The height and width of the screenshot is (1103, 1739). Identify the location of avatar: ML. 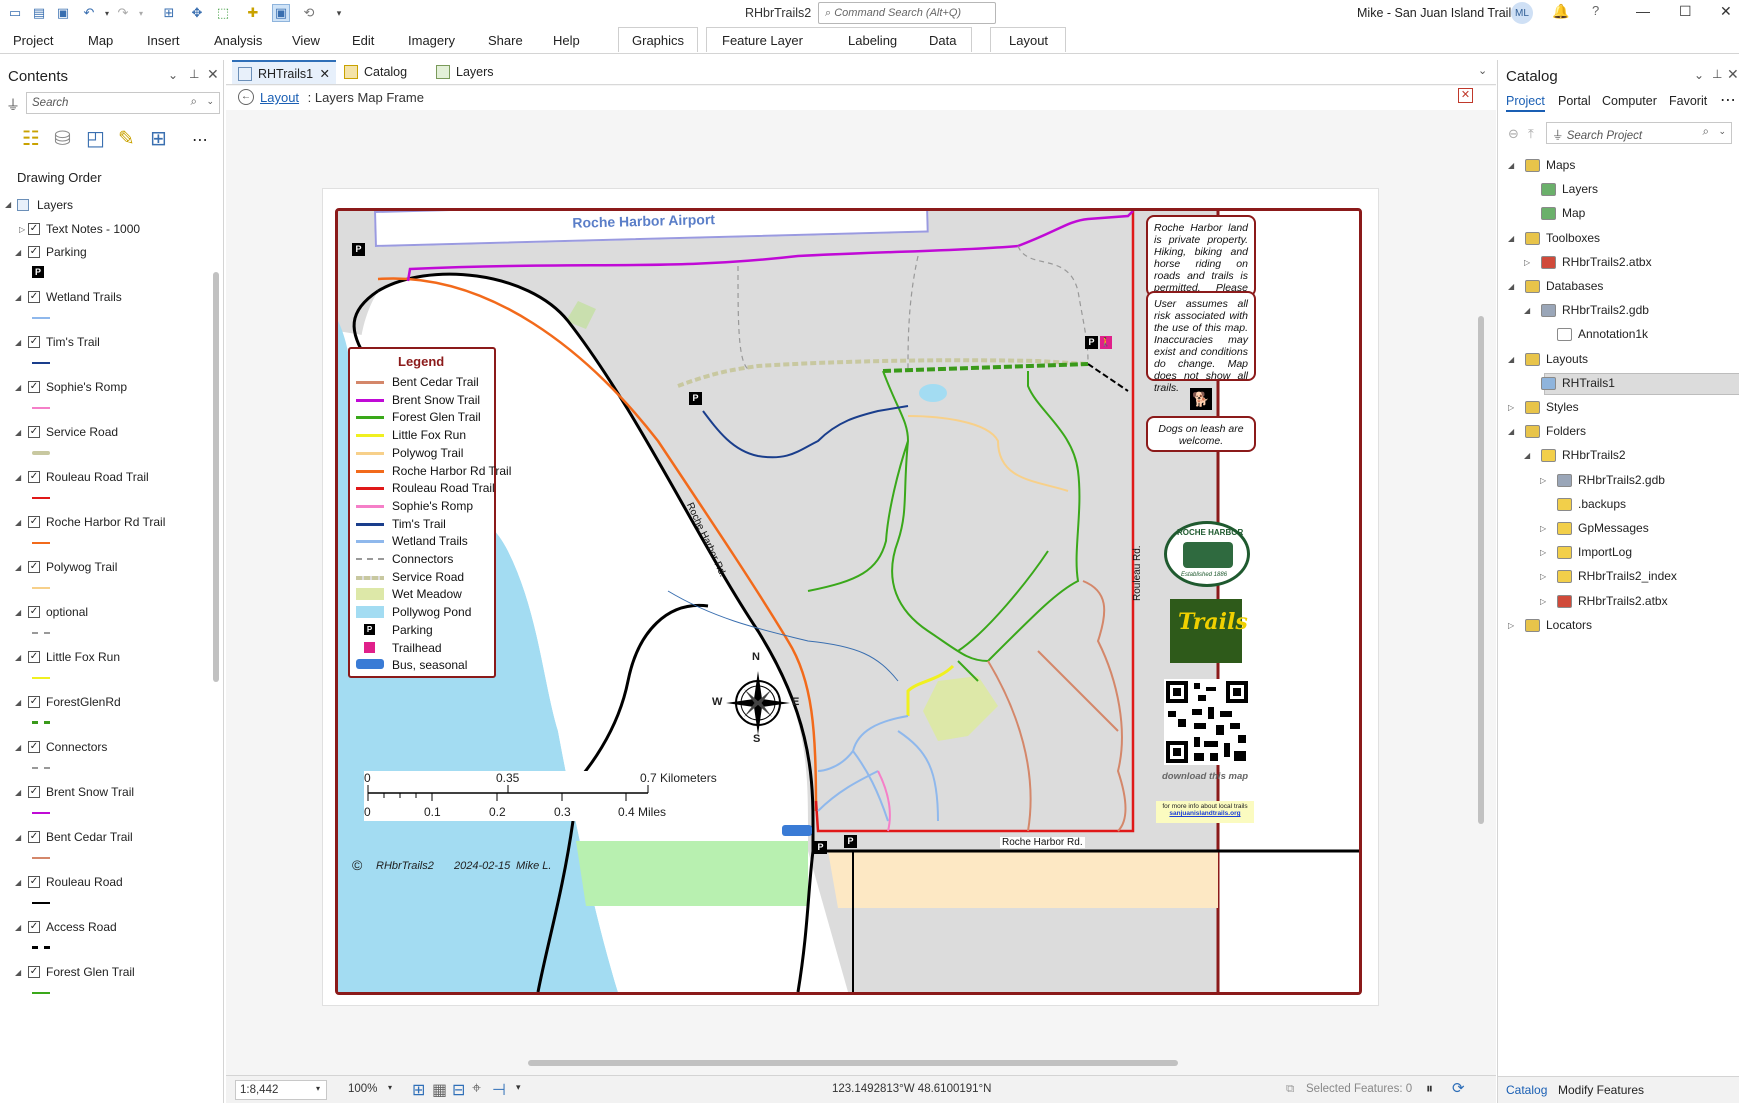
(1522, 13).